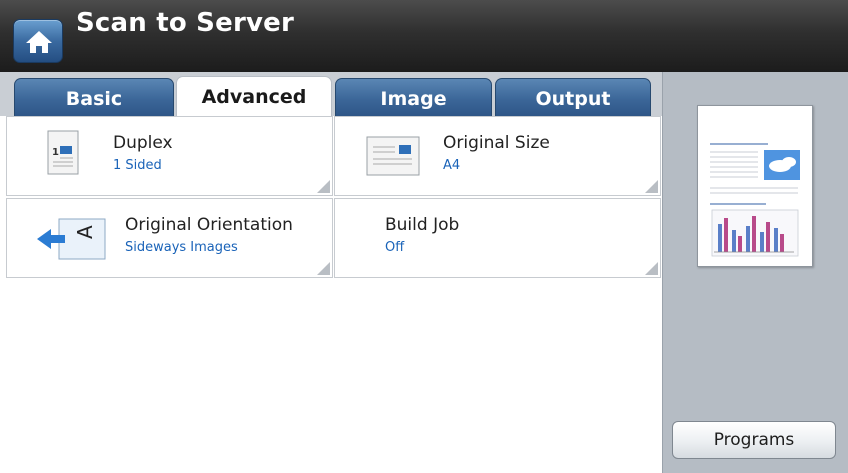  I want to click on duplex-page-icon: 1, so click(63, 152).